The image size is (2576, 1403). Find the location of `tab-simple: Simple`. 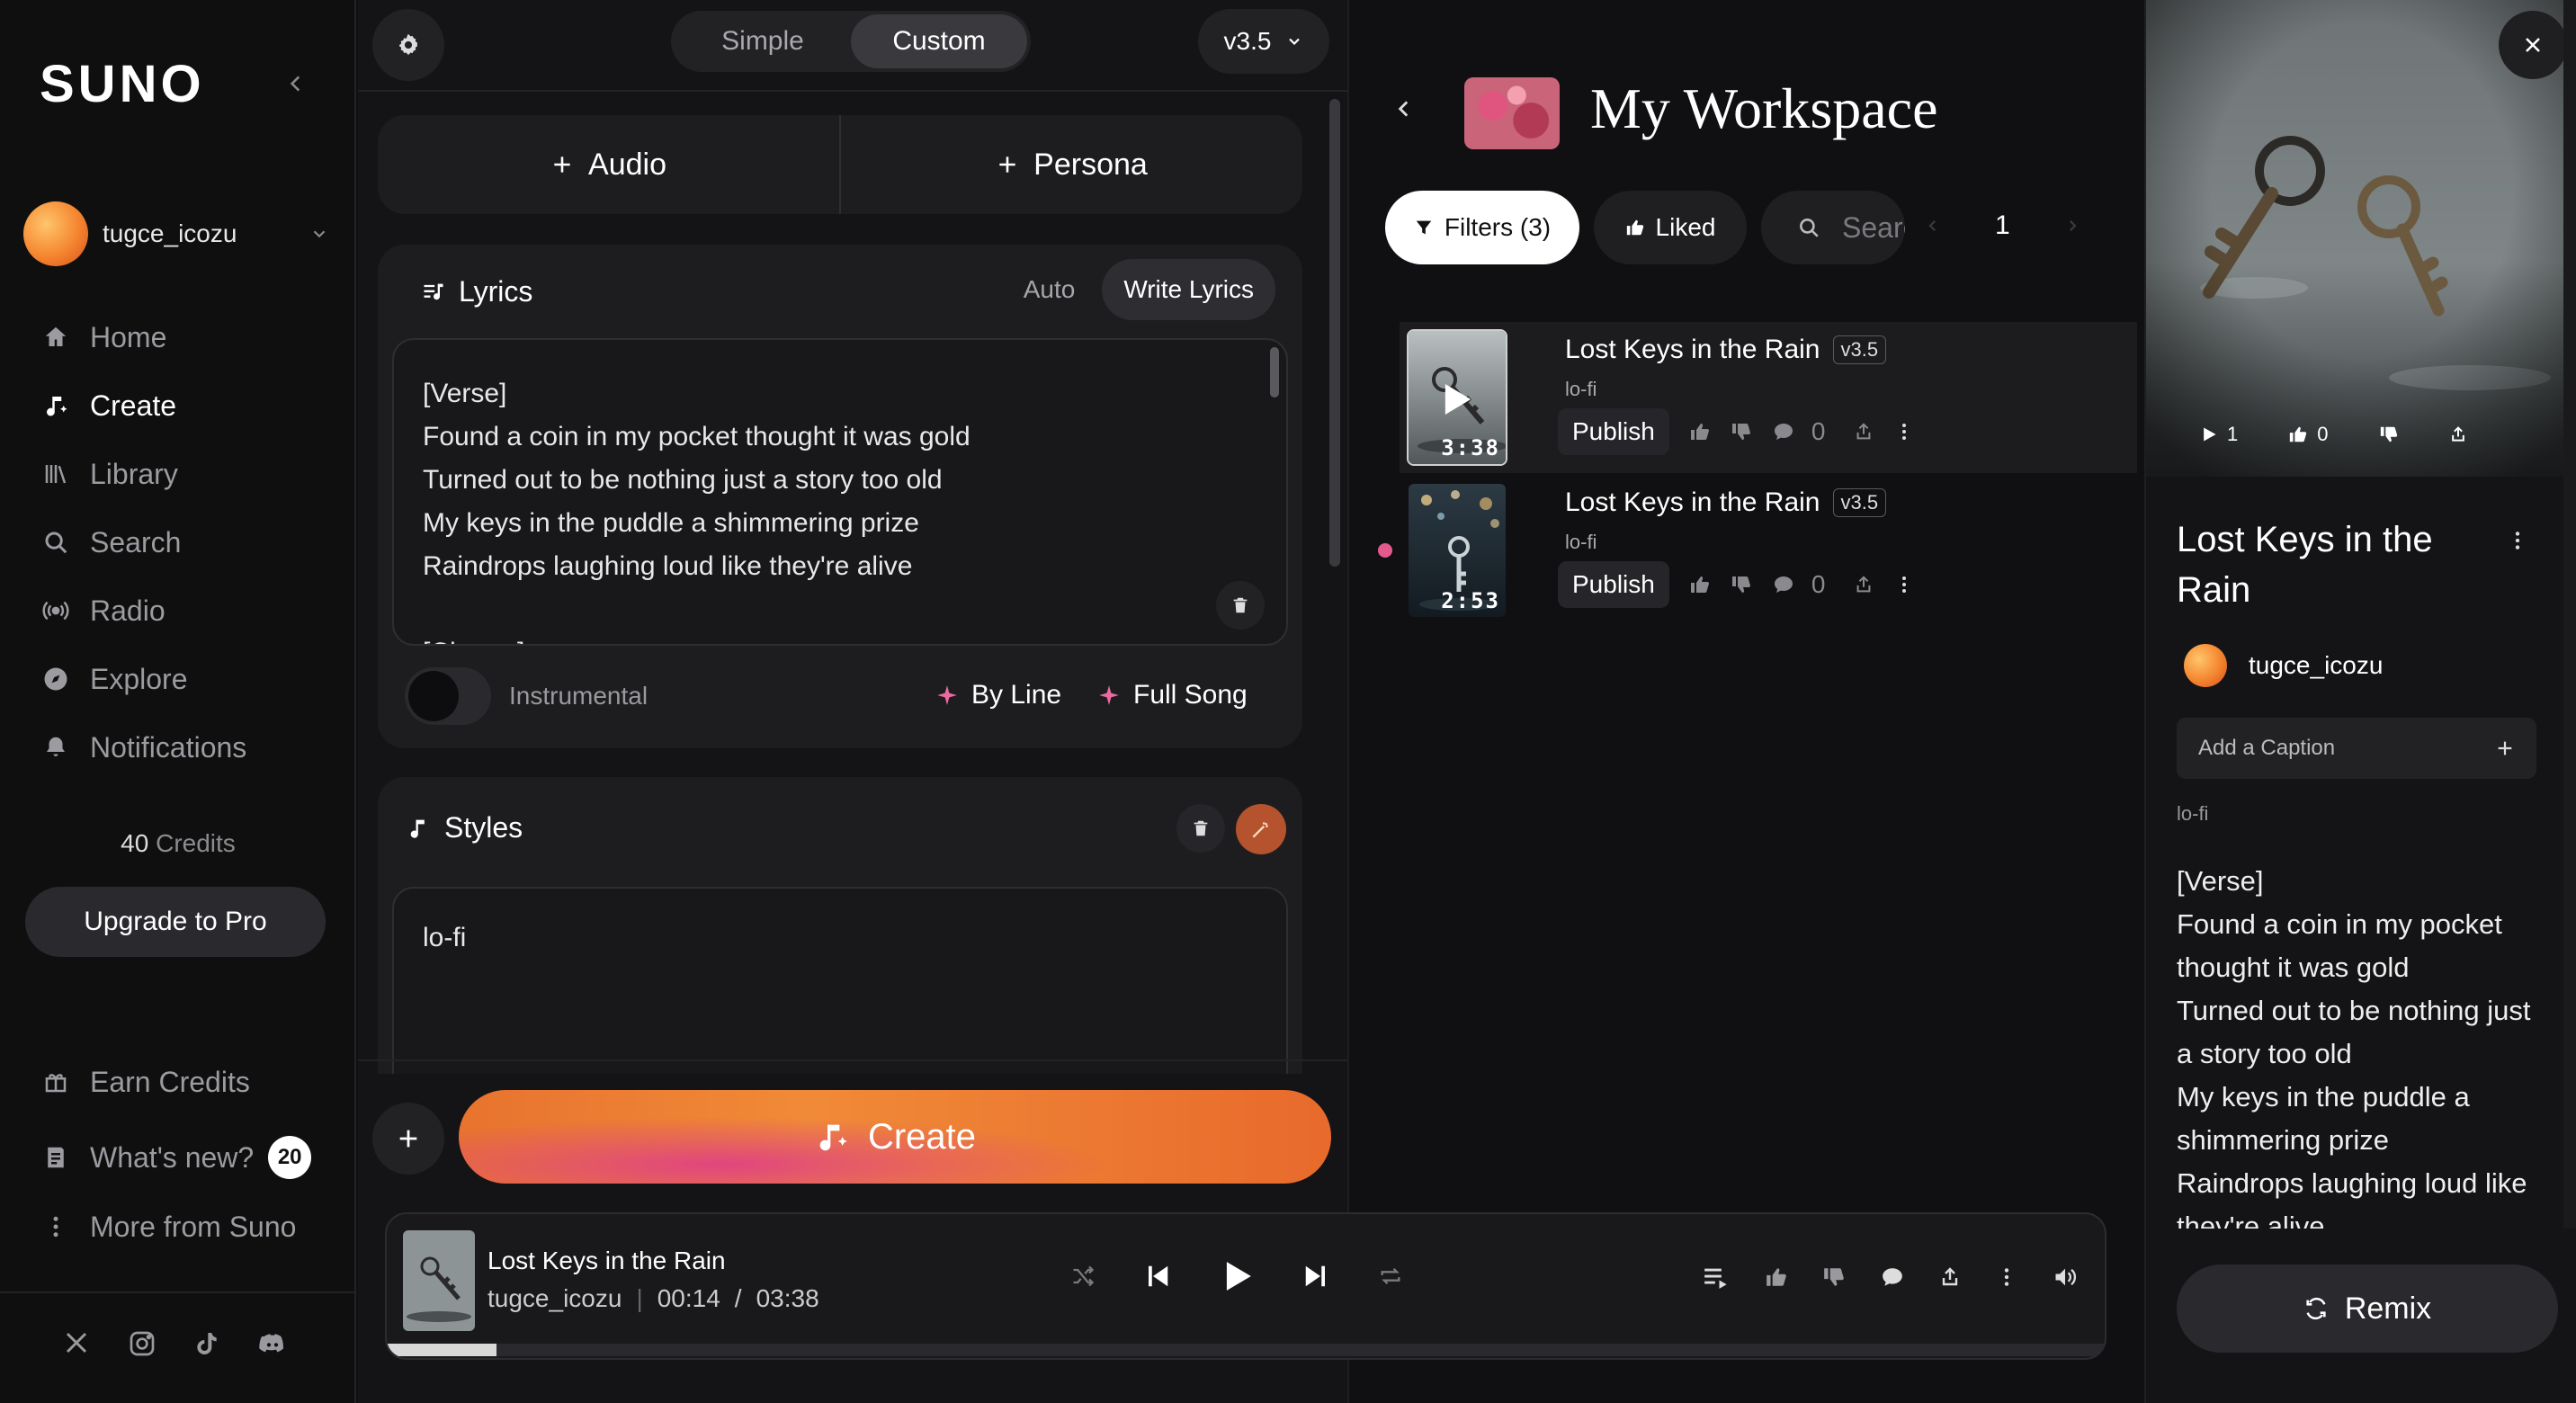

tab-simple: Simple is located at coordinates (763, 41).